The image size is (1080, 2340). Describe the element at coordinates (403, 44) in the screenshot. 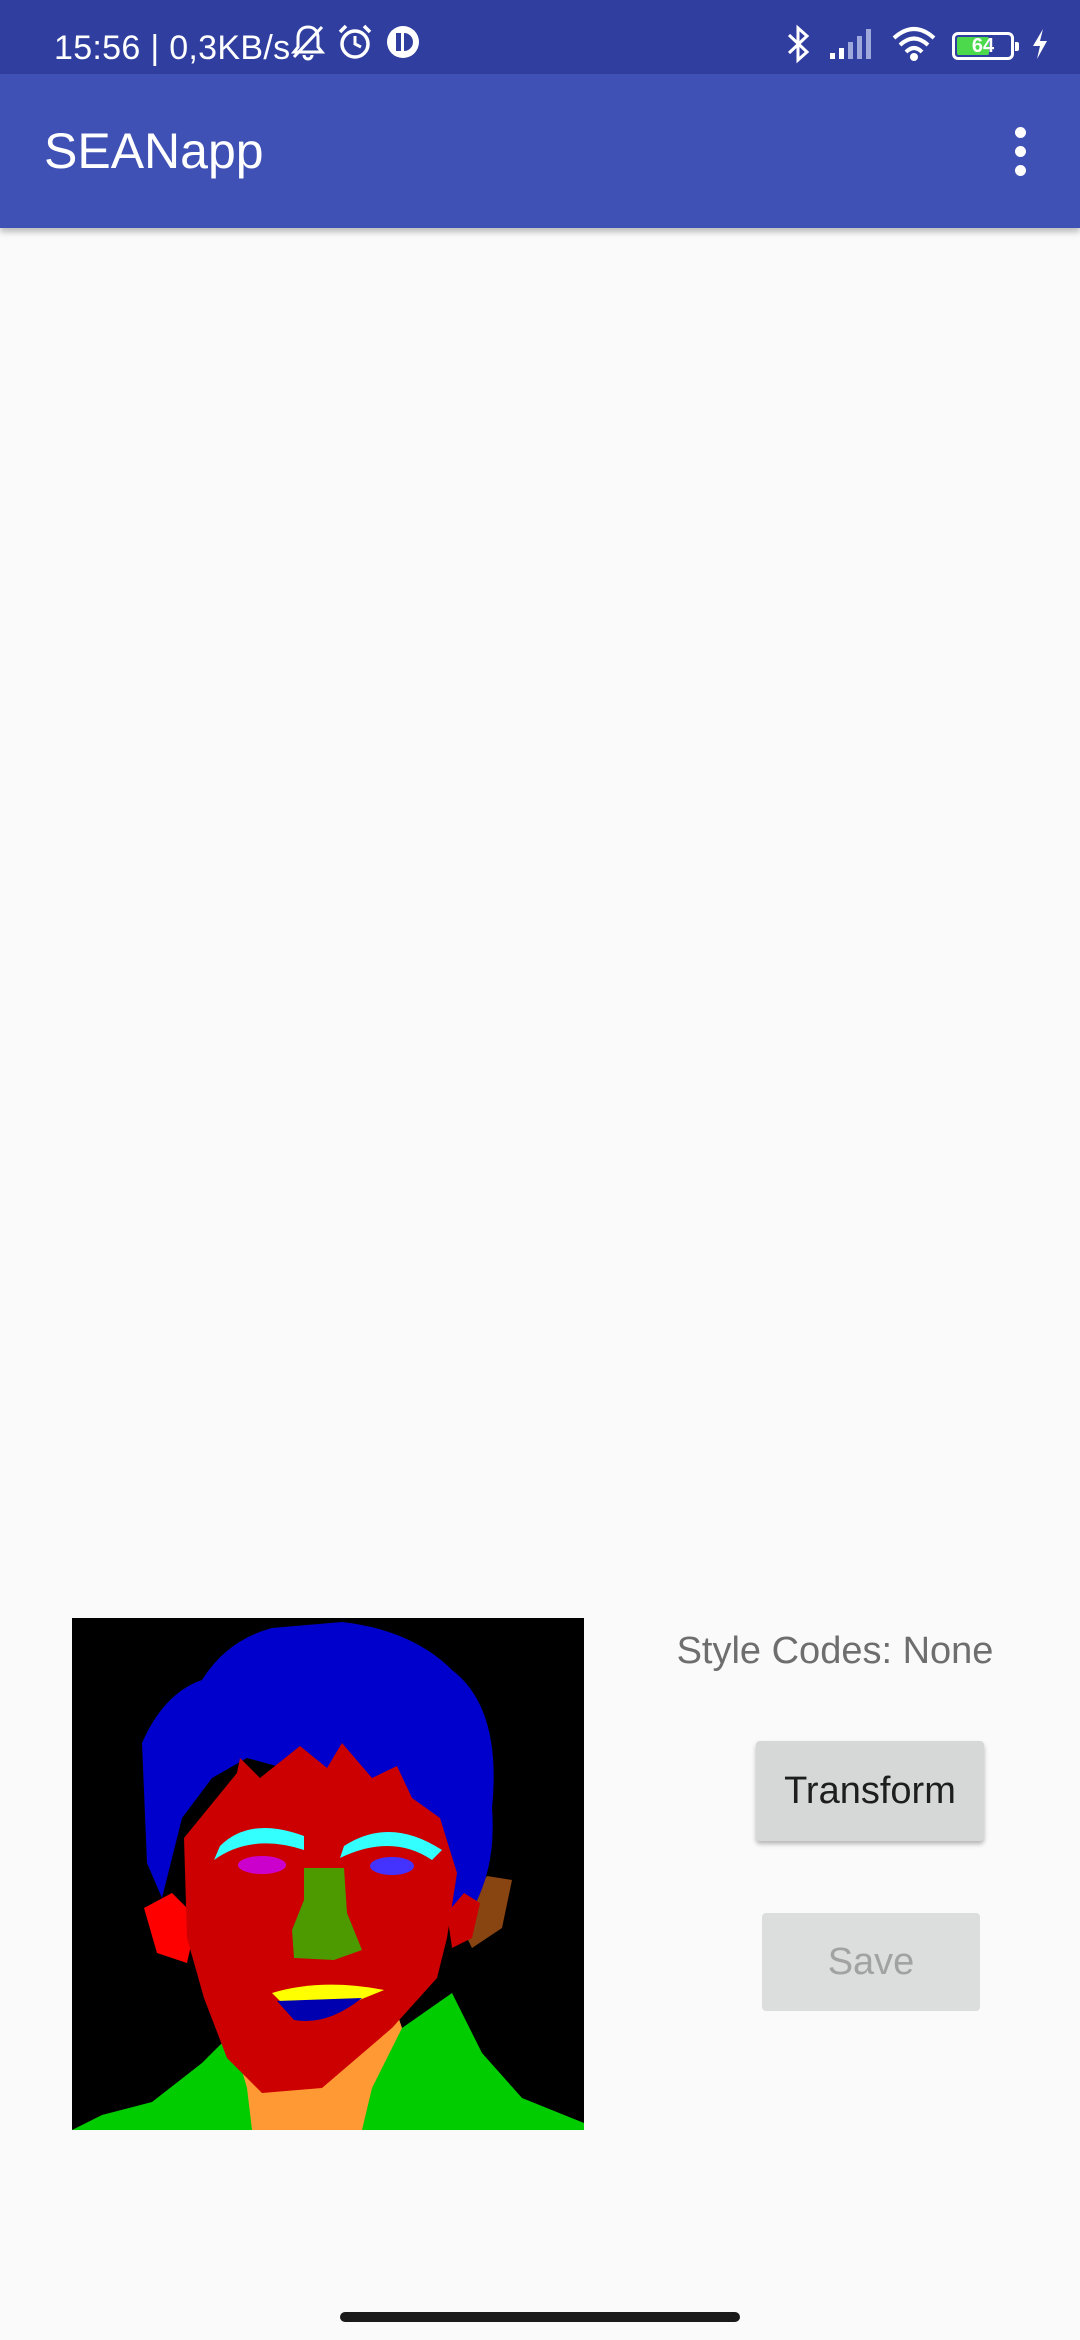

I see `pie-app-icon` at that location.